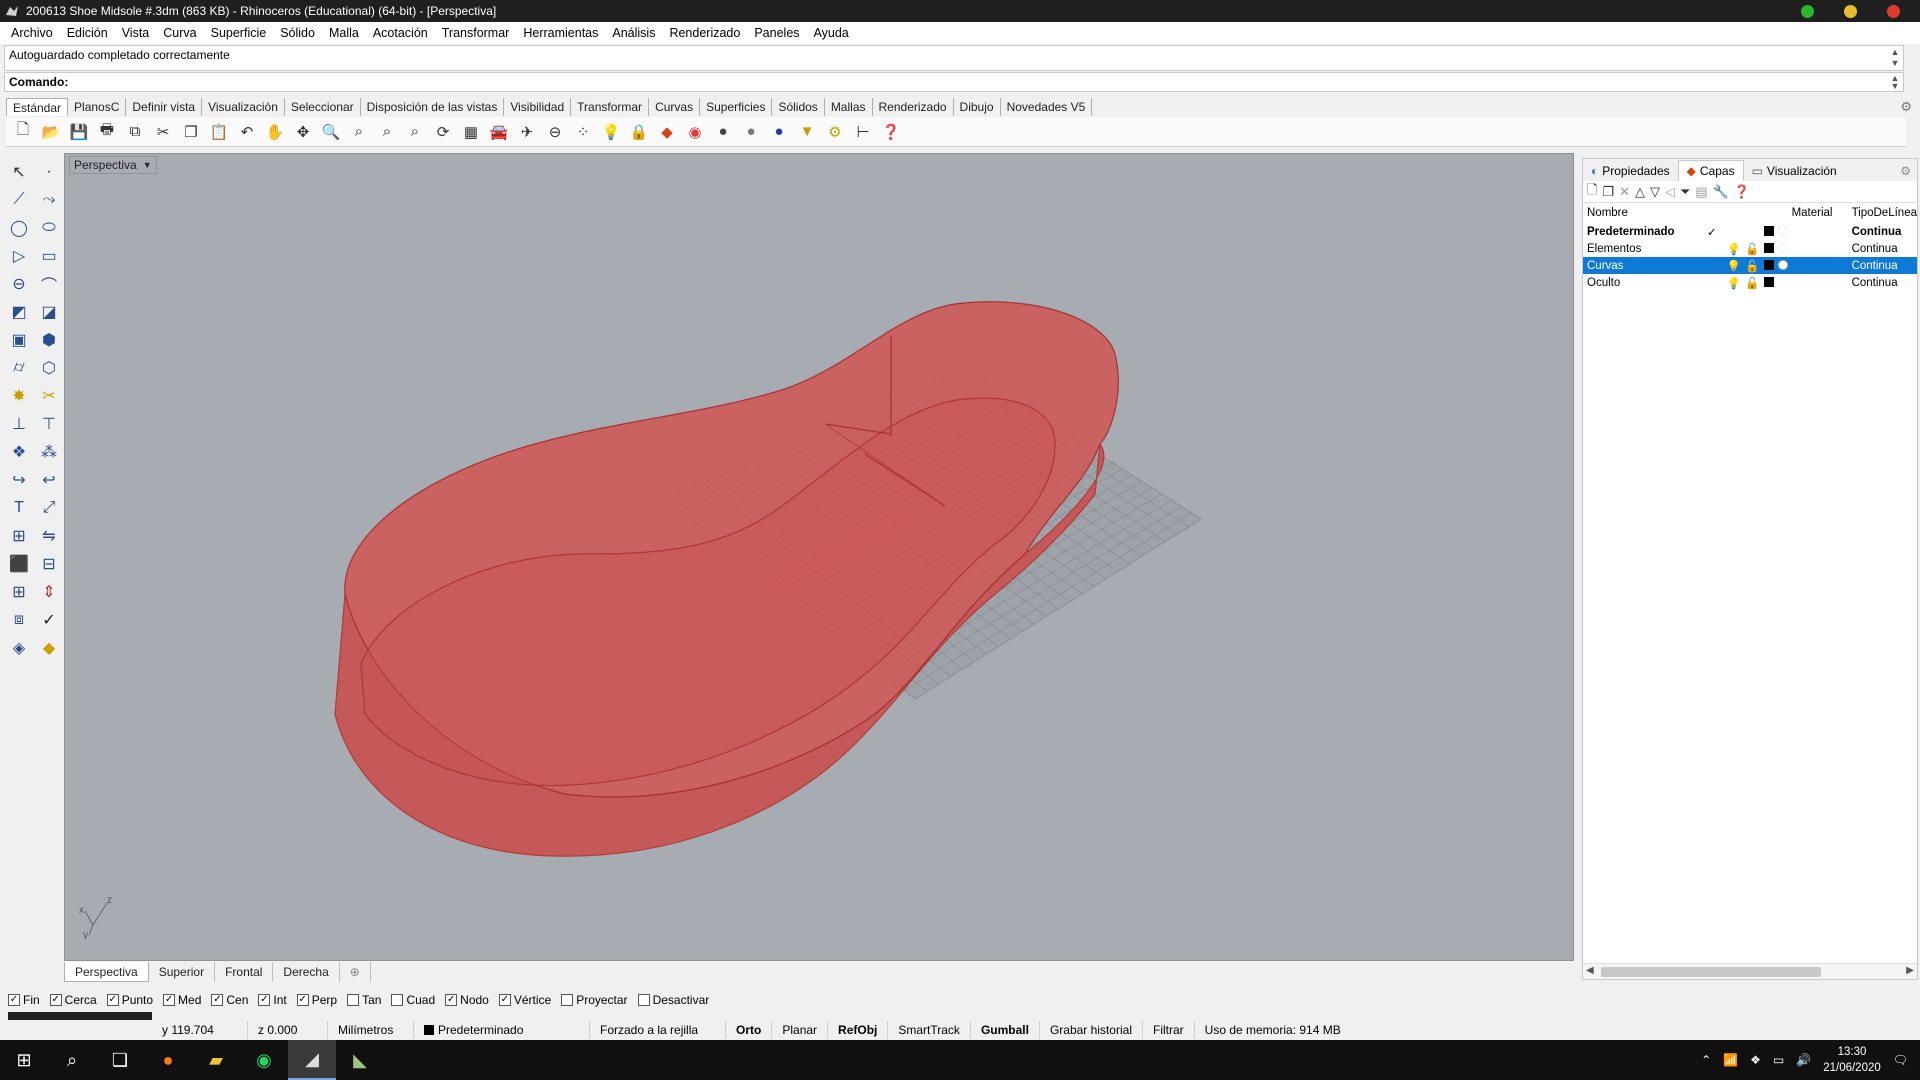 This screenshot has height=1080, width=1920. I want to click on save-icon: 💾, so click(79, 132).